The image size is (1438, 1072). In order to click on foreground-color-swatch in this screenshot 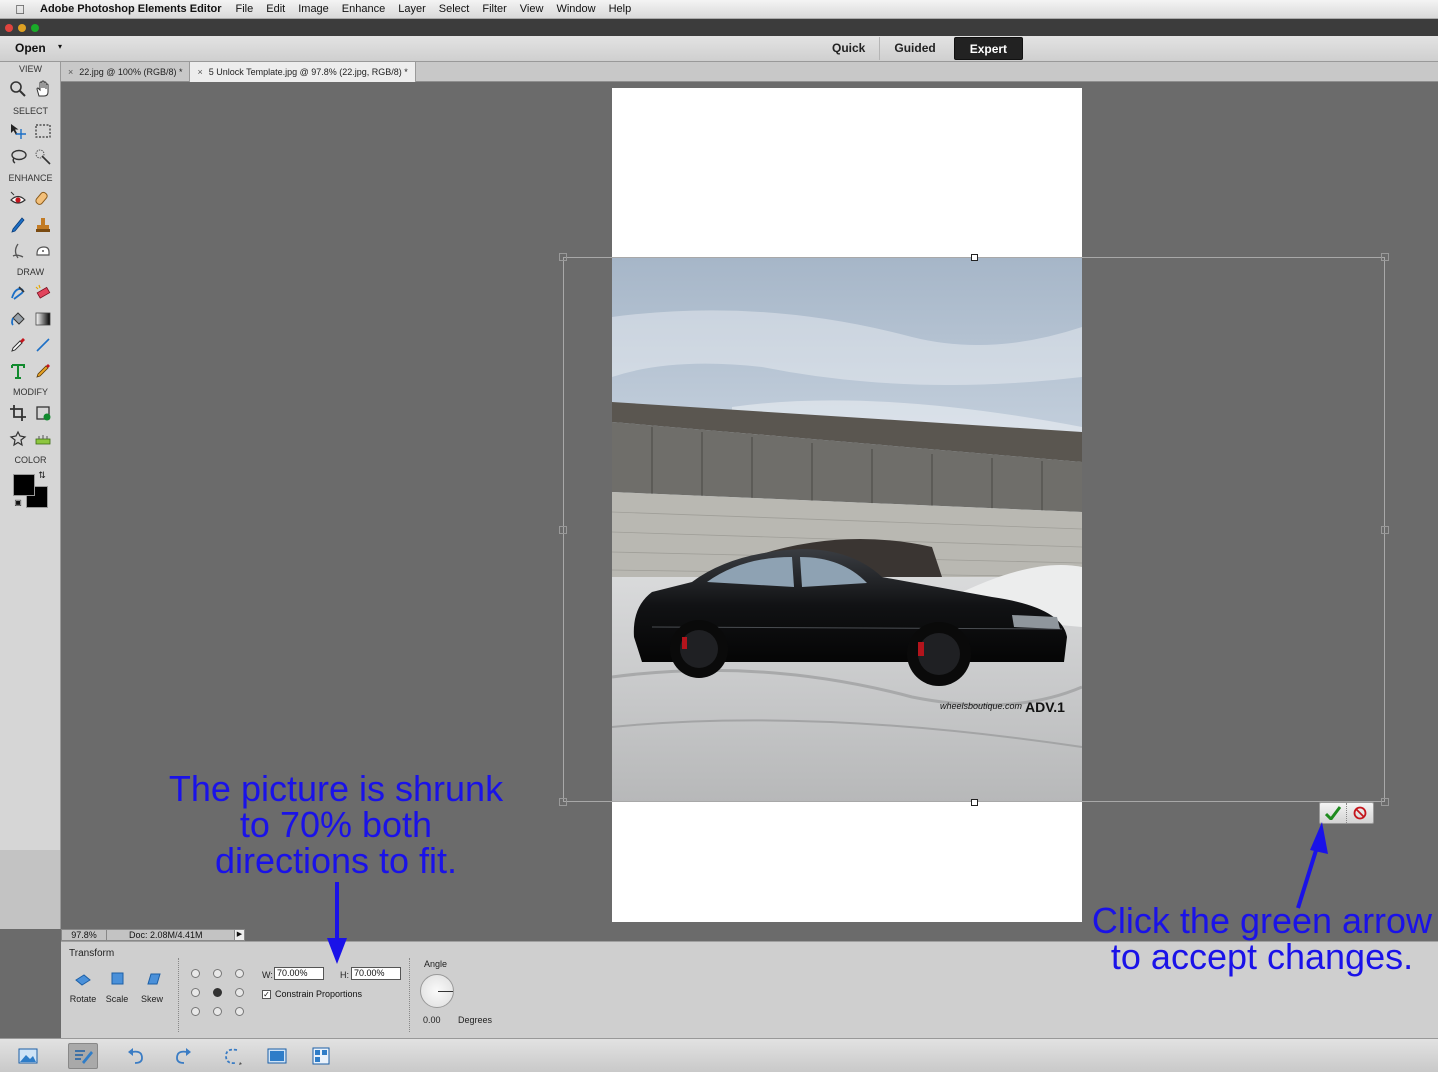, I will do `click(24, 485)`.